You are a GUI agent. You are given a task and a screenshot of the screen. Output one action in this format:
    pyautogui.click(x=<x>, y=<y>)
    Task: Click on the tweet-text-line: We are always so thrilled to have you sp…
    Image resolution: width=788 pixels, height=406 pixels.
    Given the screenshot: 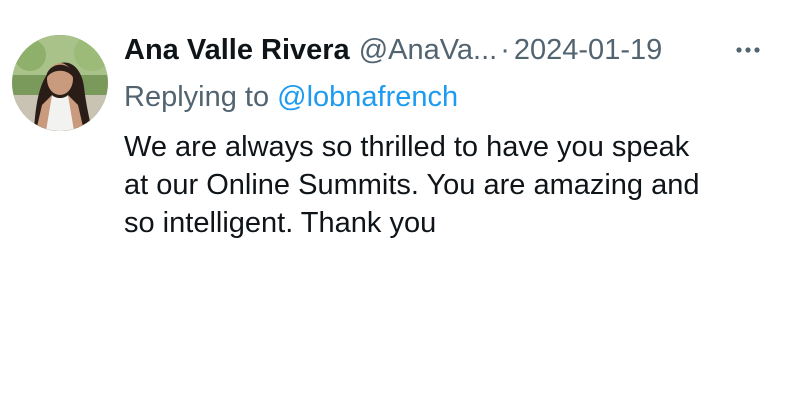 What is the action you would take?
    pyautogui.click(x=407, y=147)
    